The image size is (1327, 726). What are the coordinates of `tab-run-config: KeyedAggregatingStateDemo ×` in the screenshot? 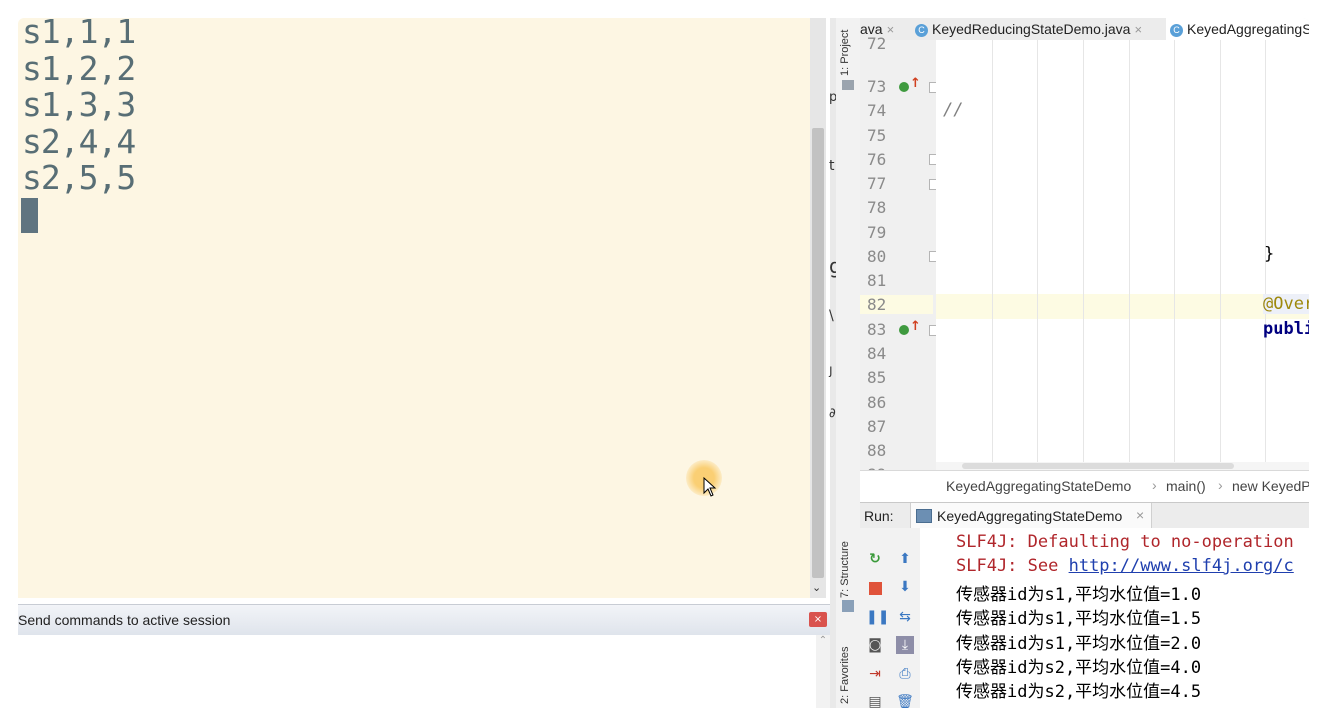 It's located at (1031, 516).